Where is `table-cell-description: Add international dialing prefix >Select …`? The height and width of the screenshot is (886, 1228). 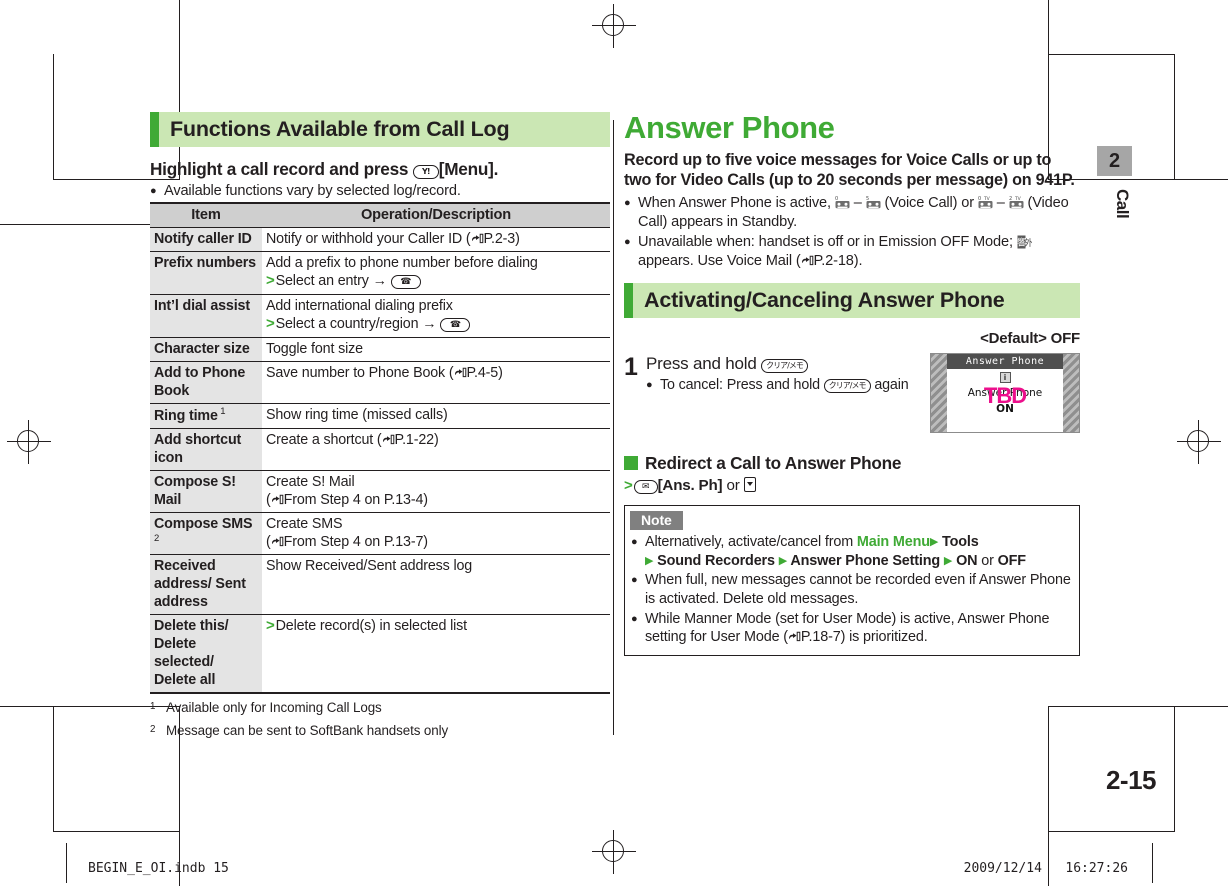
table-cell-description: Add international dialing prefix >Select … is located at coordinates (436, 316).